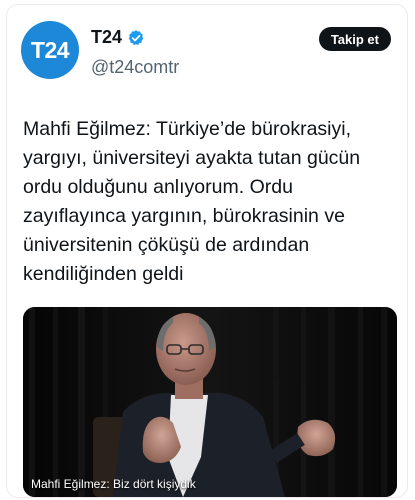 This screenshot has height=500, width=415. I want to click on avatar-logo-text: T24, so click(50, 49).